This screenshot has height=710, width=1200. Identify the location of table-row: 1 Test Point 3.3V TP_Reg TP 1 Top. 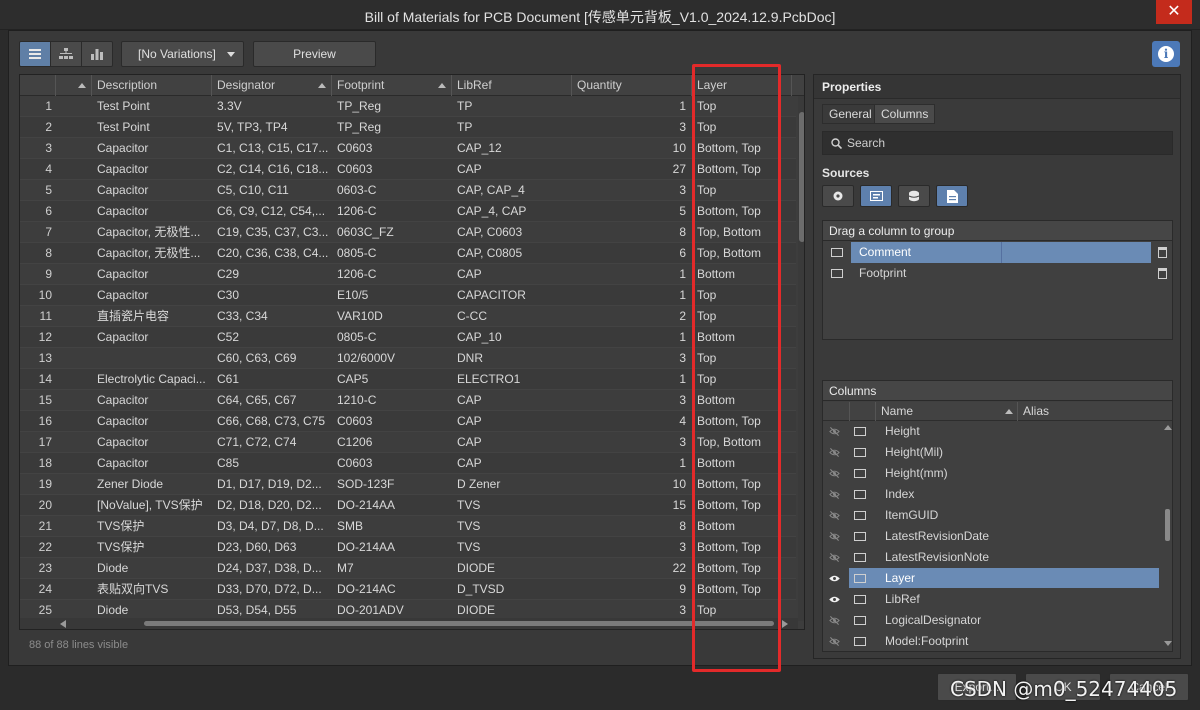
(408, 106).